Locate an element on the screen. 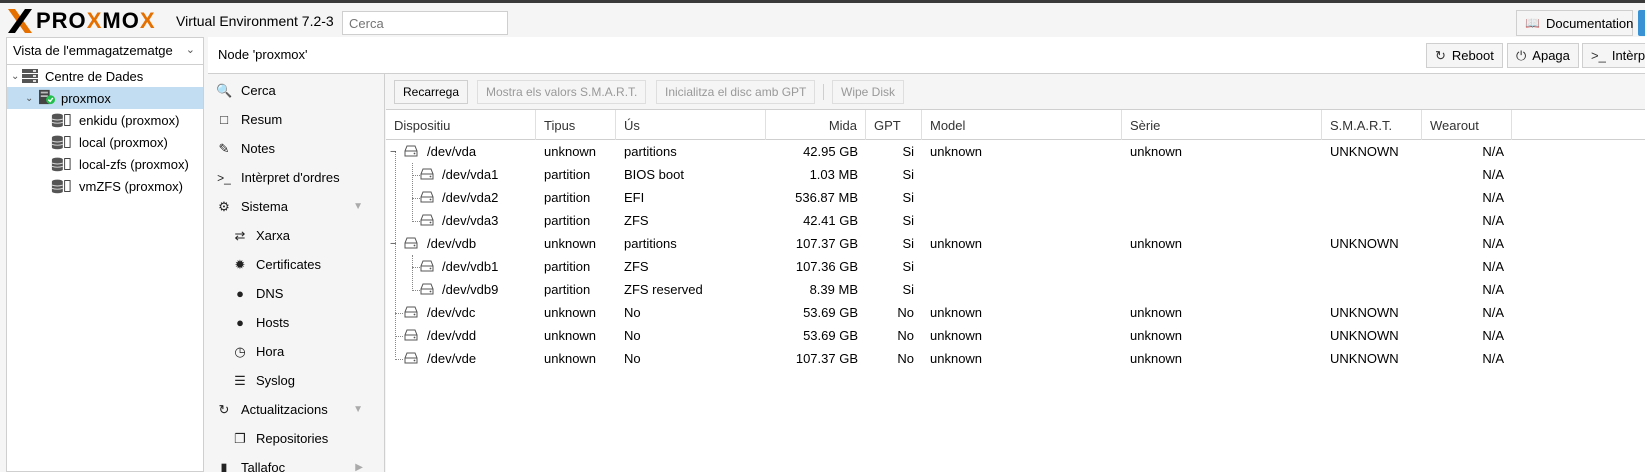 Image resolution: width=1645 pixels, height=472 pixels. documentation-button: 📖 Documentation is located at coordinates (1574, 23).